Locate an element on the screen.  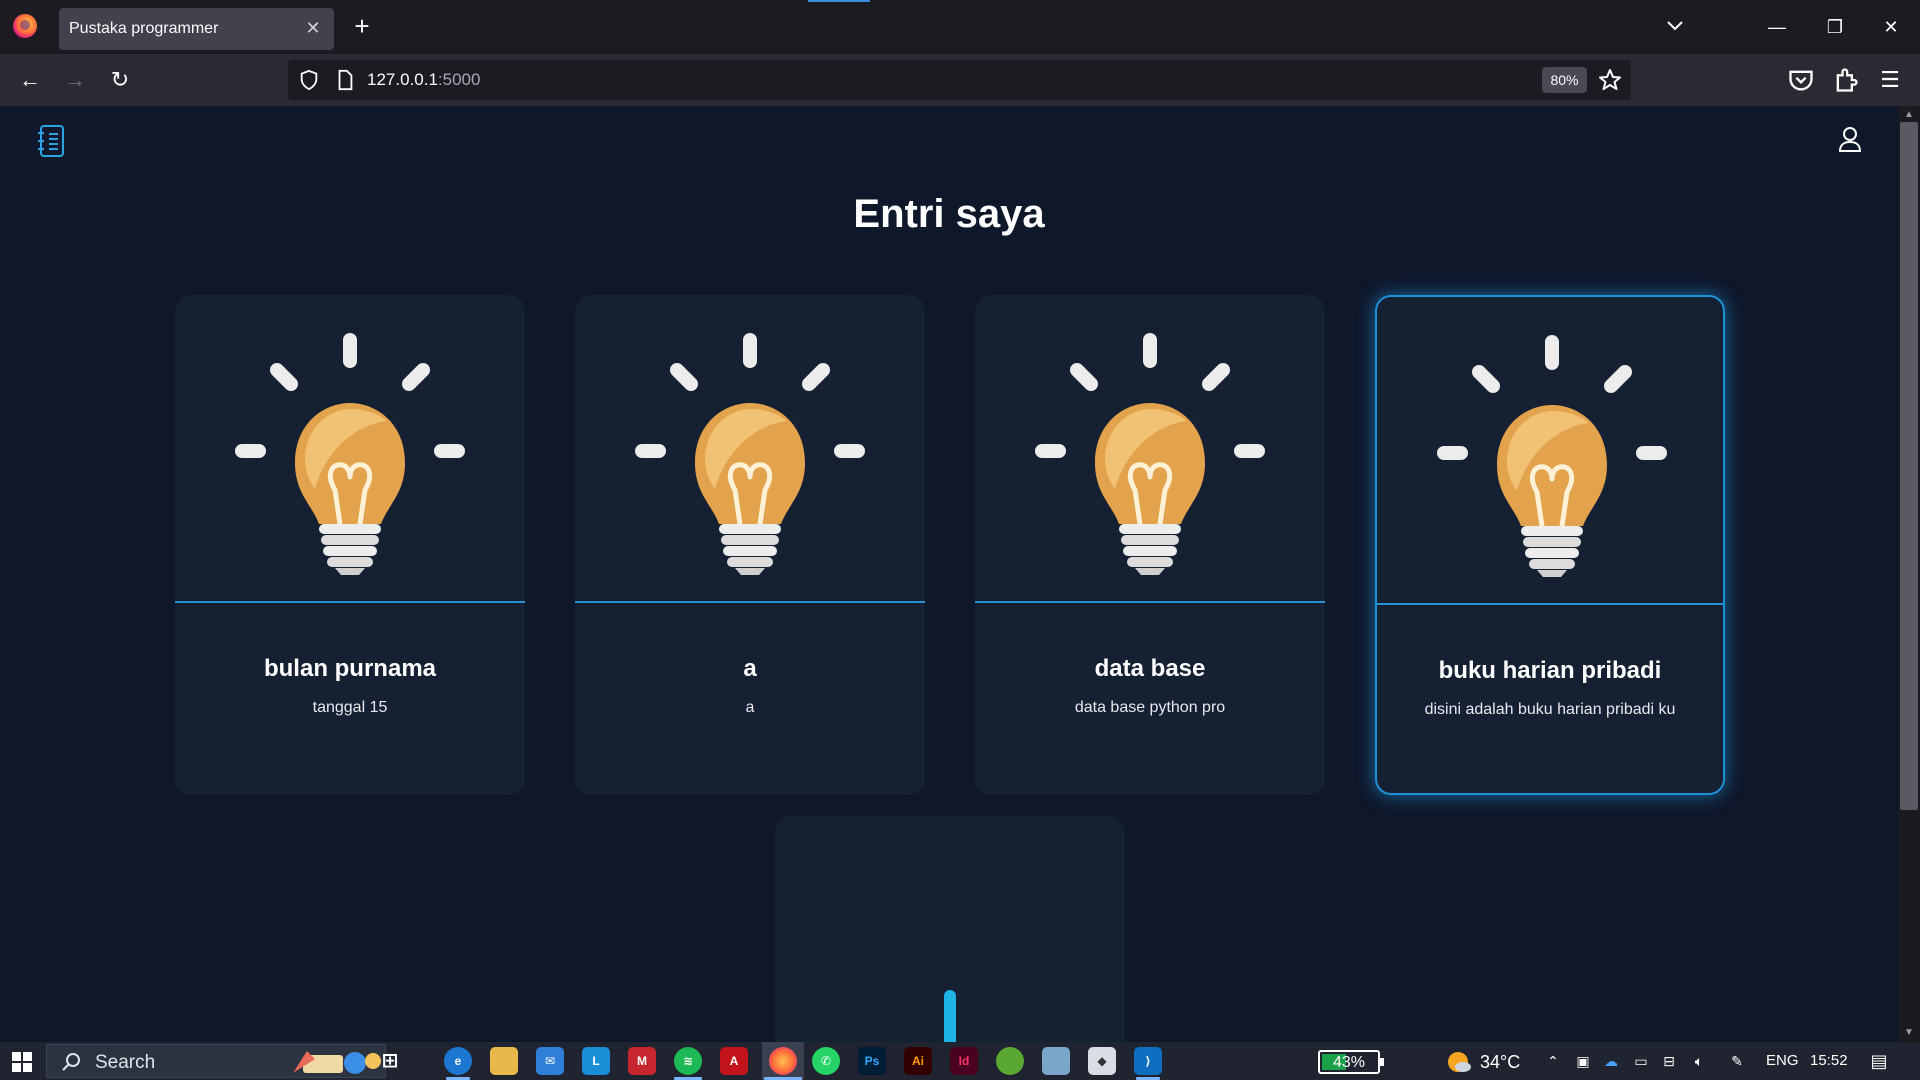
pocket-icon is located at coordinates (1801, 80).